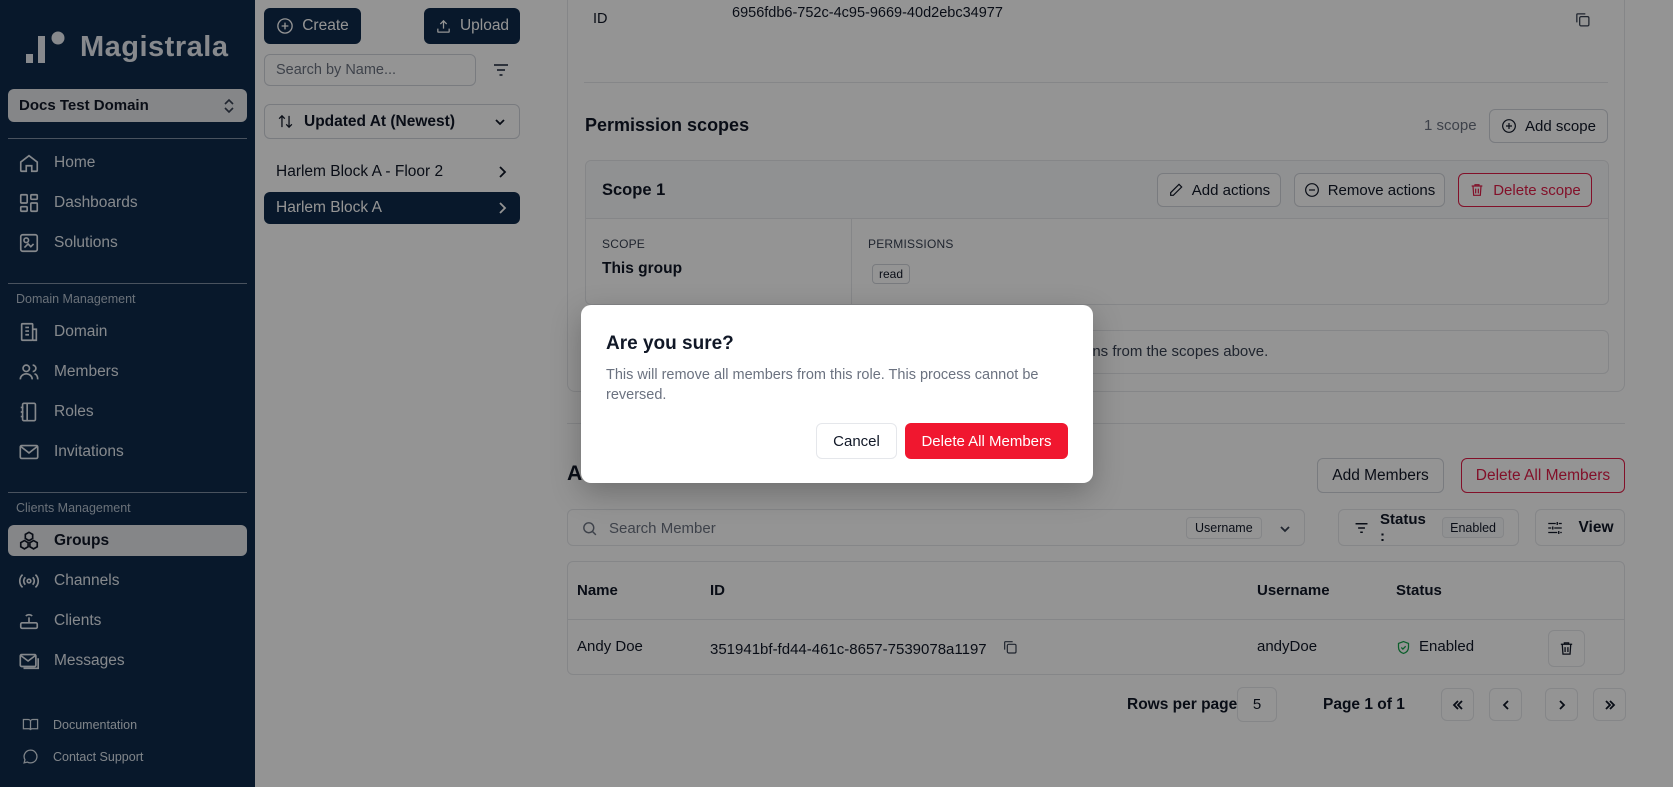  What do you see at coordinates (856, 441) in the screenshot?
I see `cancel-button: Cancel` at bounding box center [856, 441].